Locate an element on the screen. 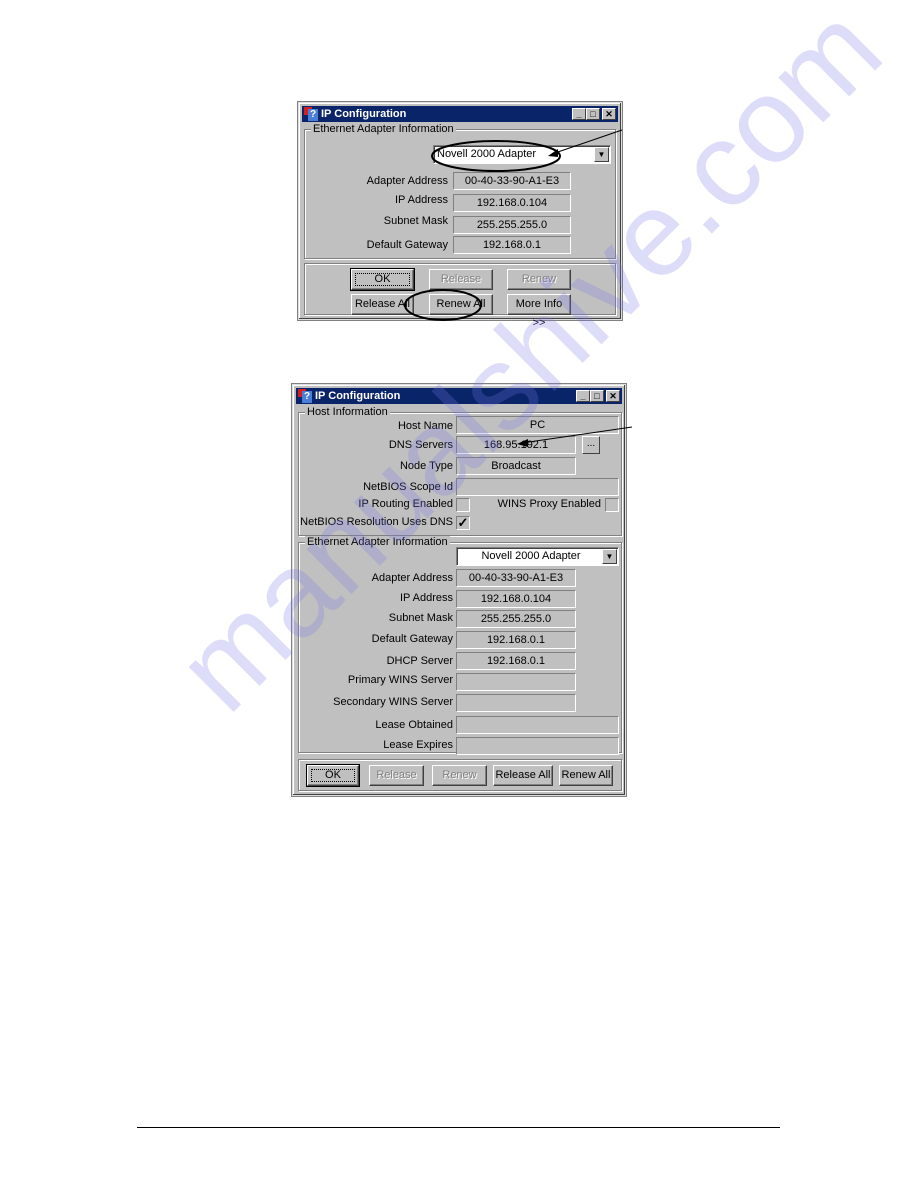 Image resolution: width=918 pixels, height=1188 pixels. netbios-dns-label: NetBIOS Resolution Uses DNS is located at coordinates (376, 522).